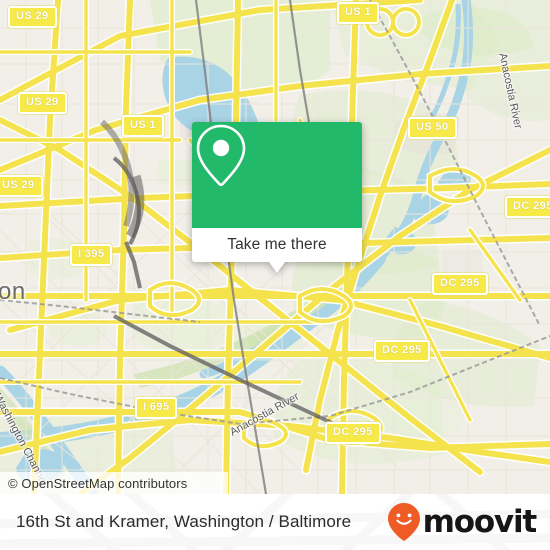 The width and height of the screenshot is (550, 550). I want to click on highway-shield: I 695, so click(156, 408).